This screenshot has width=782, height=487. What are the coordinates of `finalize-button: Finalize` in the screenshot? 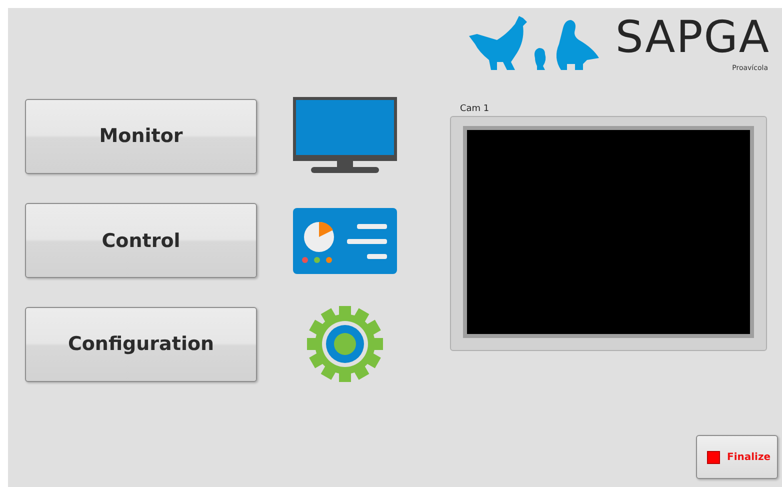 It's located at (737, 457).